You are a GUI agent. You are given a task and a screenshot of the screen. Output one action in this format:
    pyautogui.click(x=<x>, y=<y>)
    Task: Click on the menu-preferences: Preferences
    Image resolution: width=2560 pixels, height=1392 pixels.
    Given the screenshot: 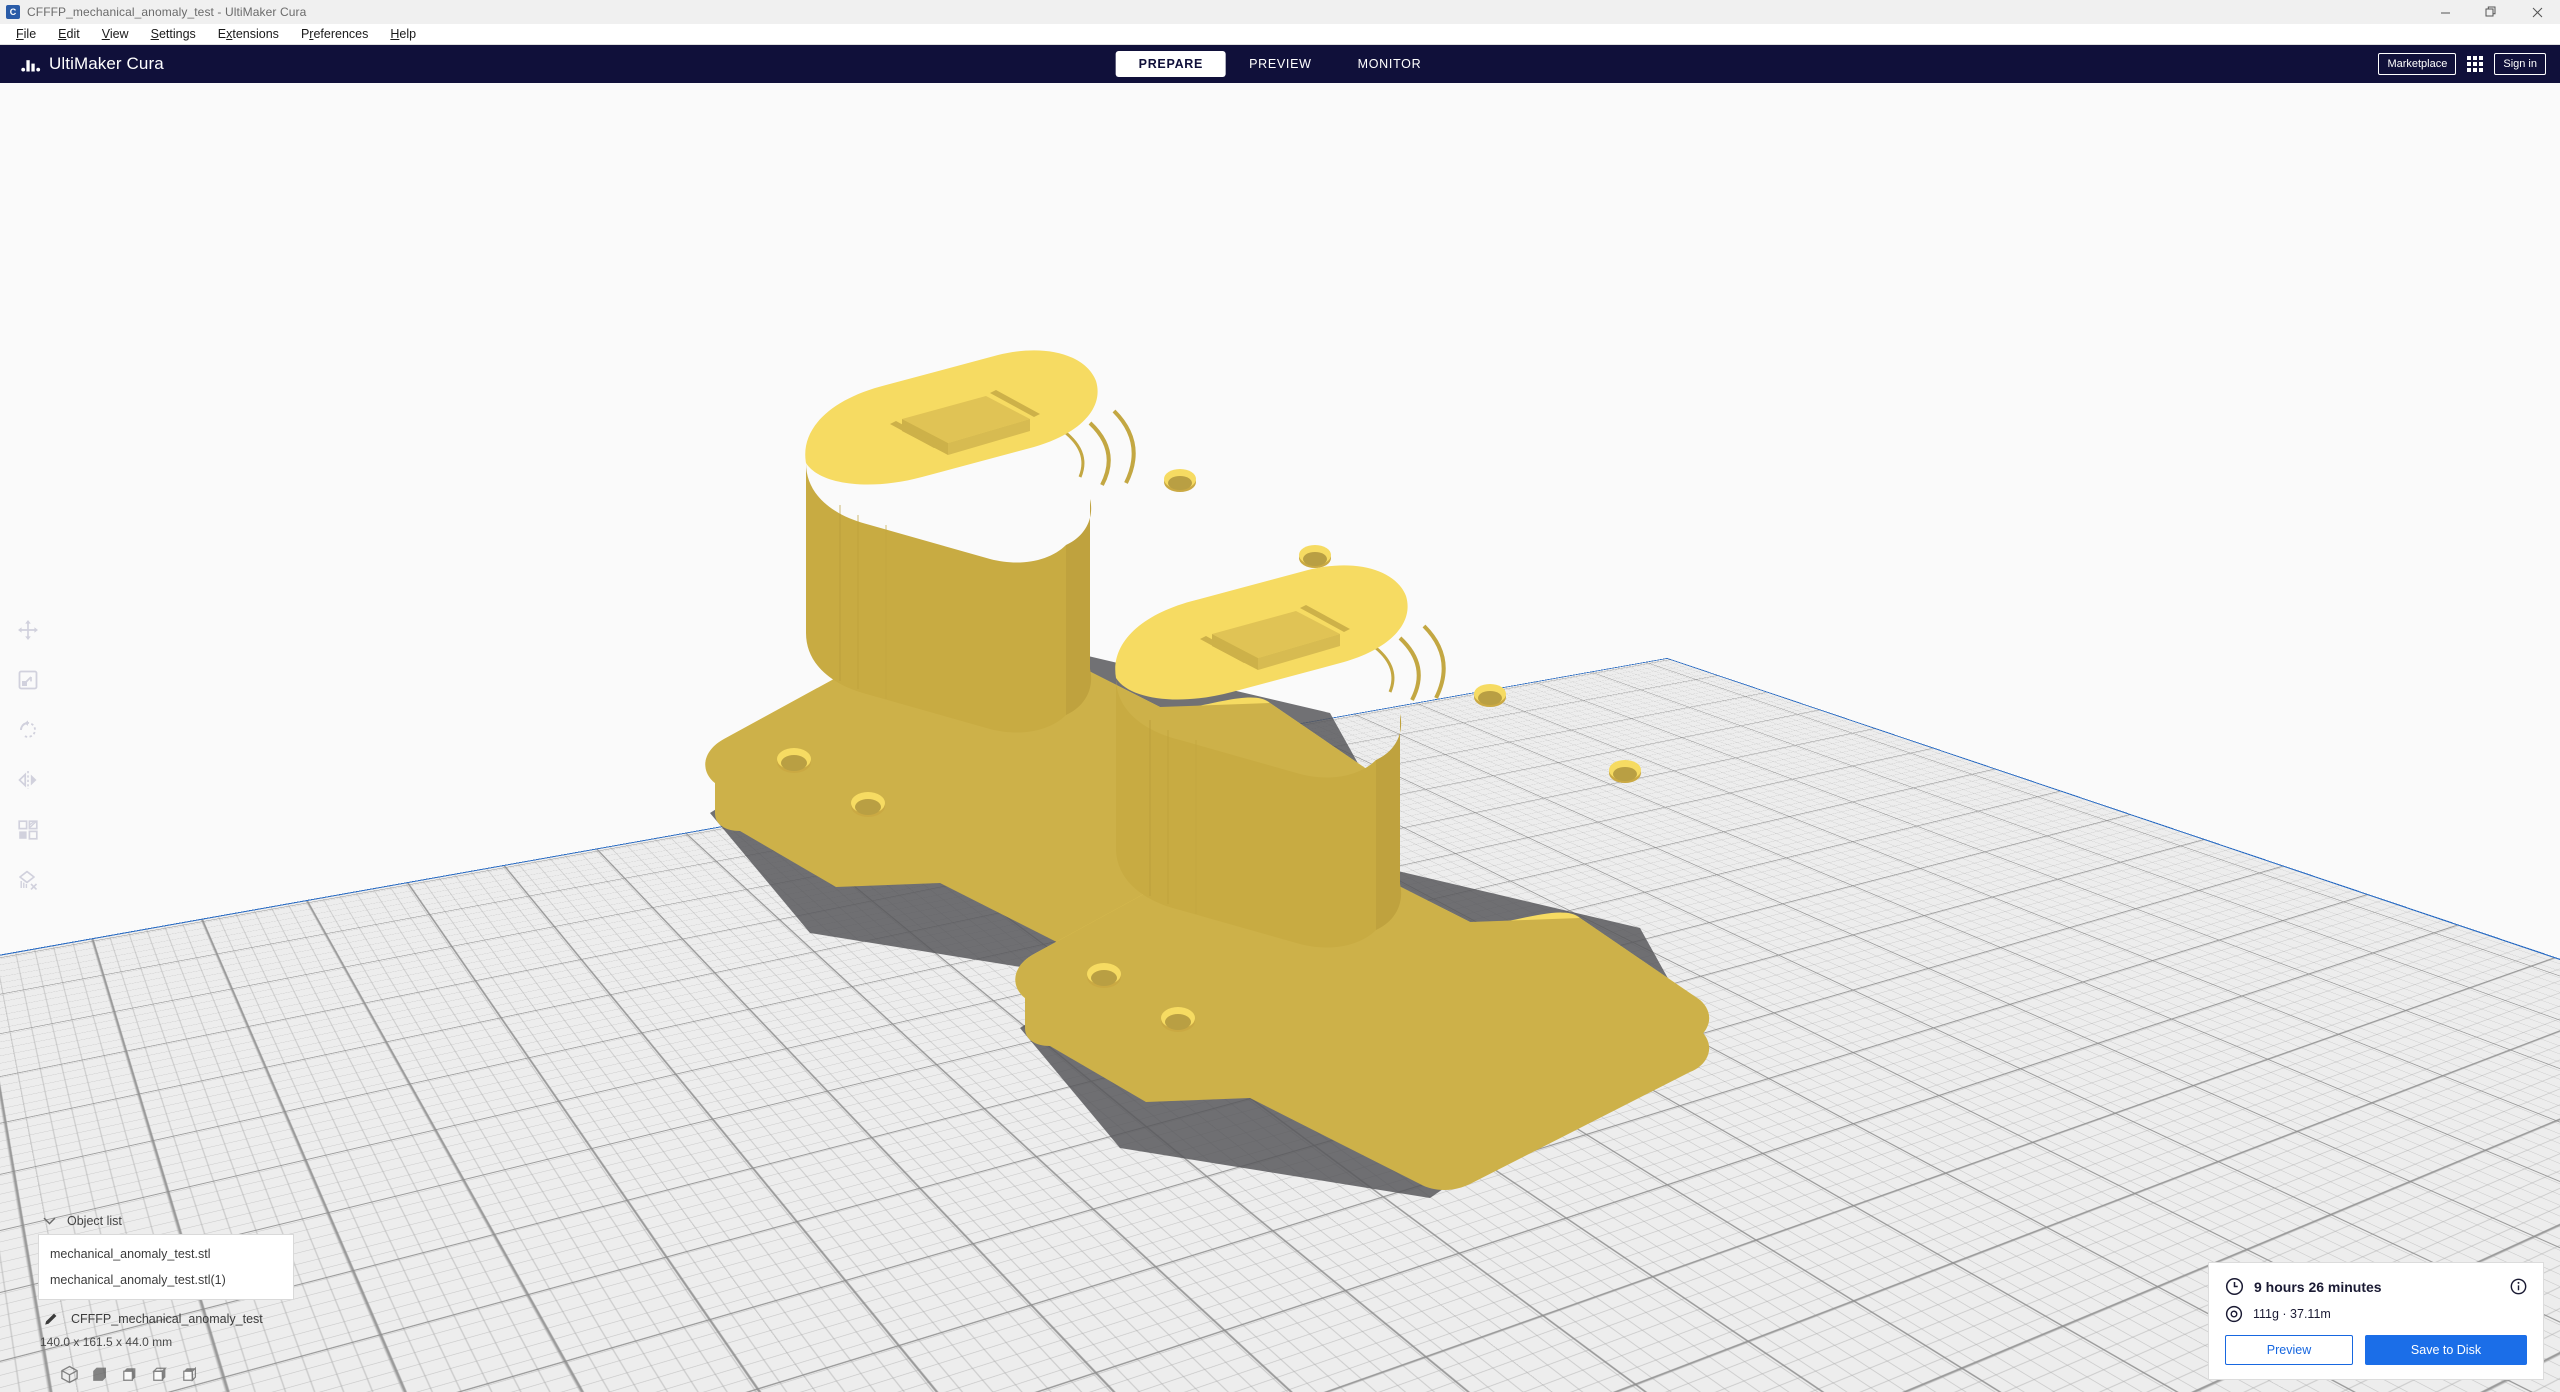 What is the action you would take?
    pyautogui.click(x=334, y=34)
    